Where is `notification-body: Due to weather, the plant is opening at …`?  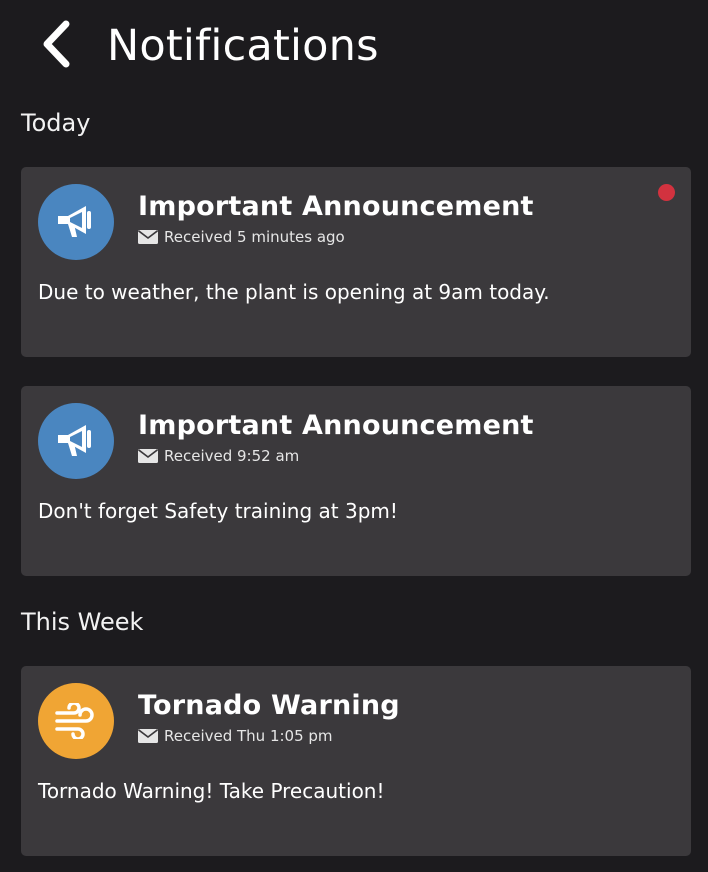
notification-body: Due to weather, the plant is opening at … is located at coordinates (294, 292).